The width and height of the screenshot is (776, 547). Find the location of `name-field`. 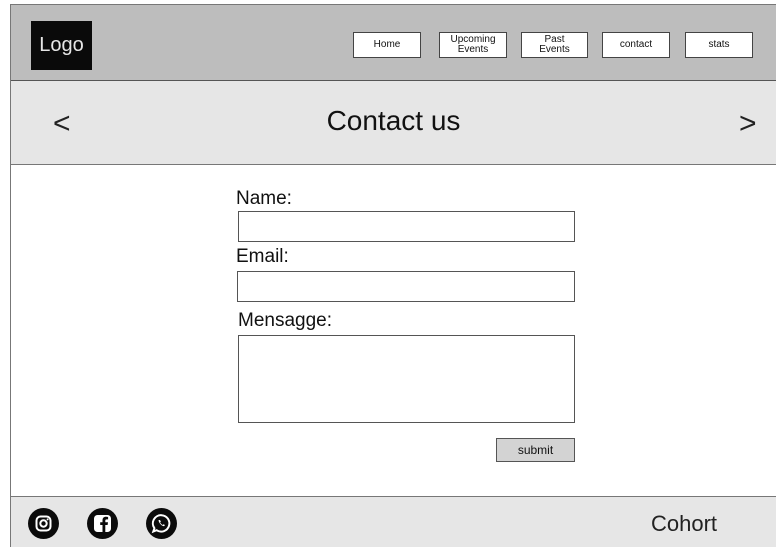

name-field is located at coordinates (406, 226).